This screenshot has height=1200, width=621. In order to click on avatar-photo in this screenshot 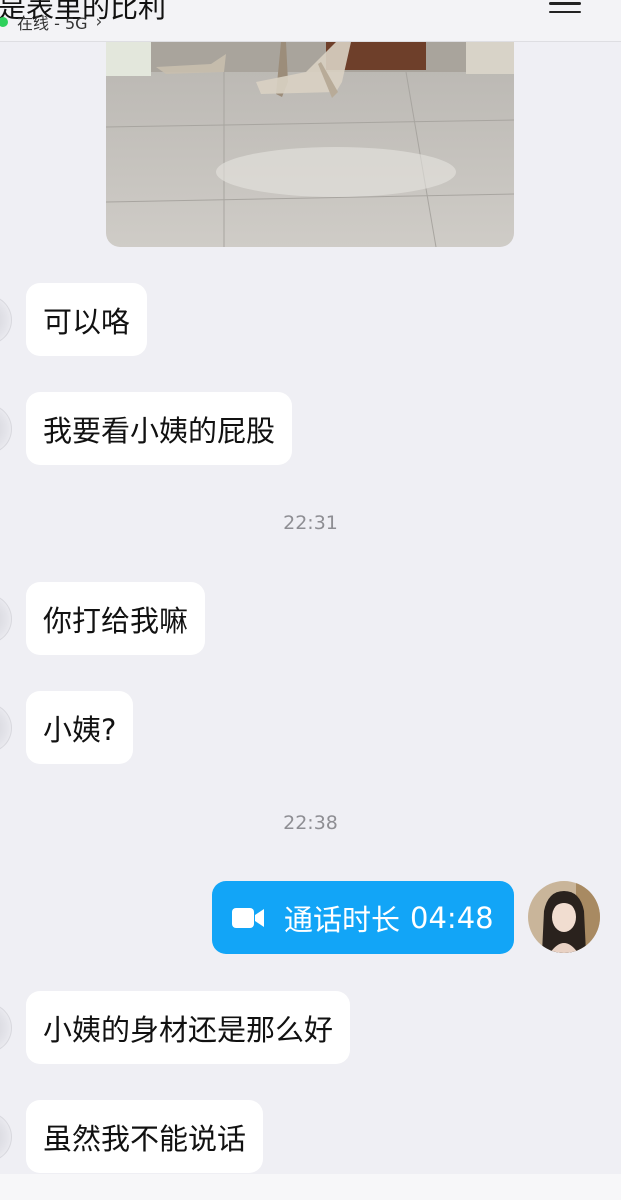, I will do `click(564, 917)`.